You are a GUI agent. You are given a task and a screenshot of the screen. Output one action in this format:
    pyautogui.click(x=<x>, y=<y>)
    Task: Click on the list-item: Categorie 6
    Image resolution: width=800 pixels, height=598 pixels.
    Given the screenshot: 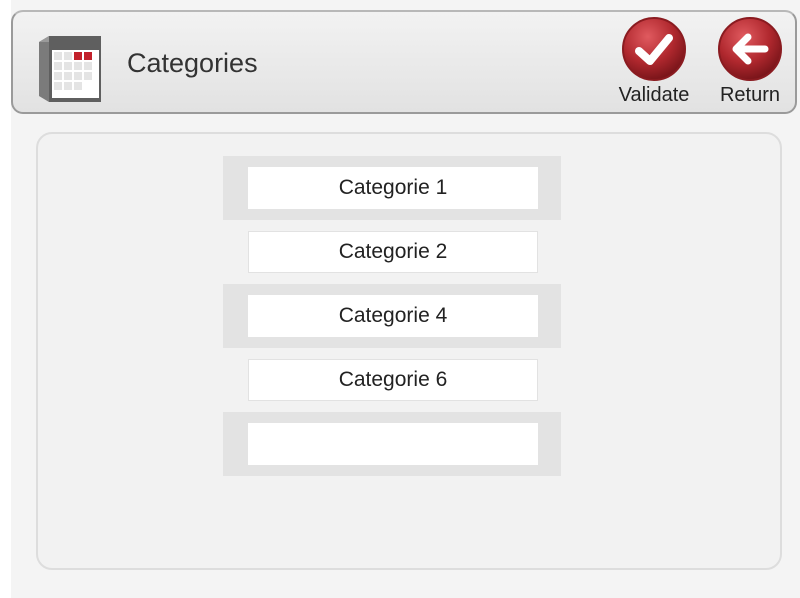 What is the action you would take?
    pyautogui.click(x=392, y=380)
    